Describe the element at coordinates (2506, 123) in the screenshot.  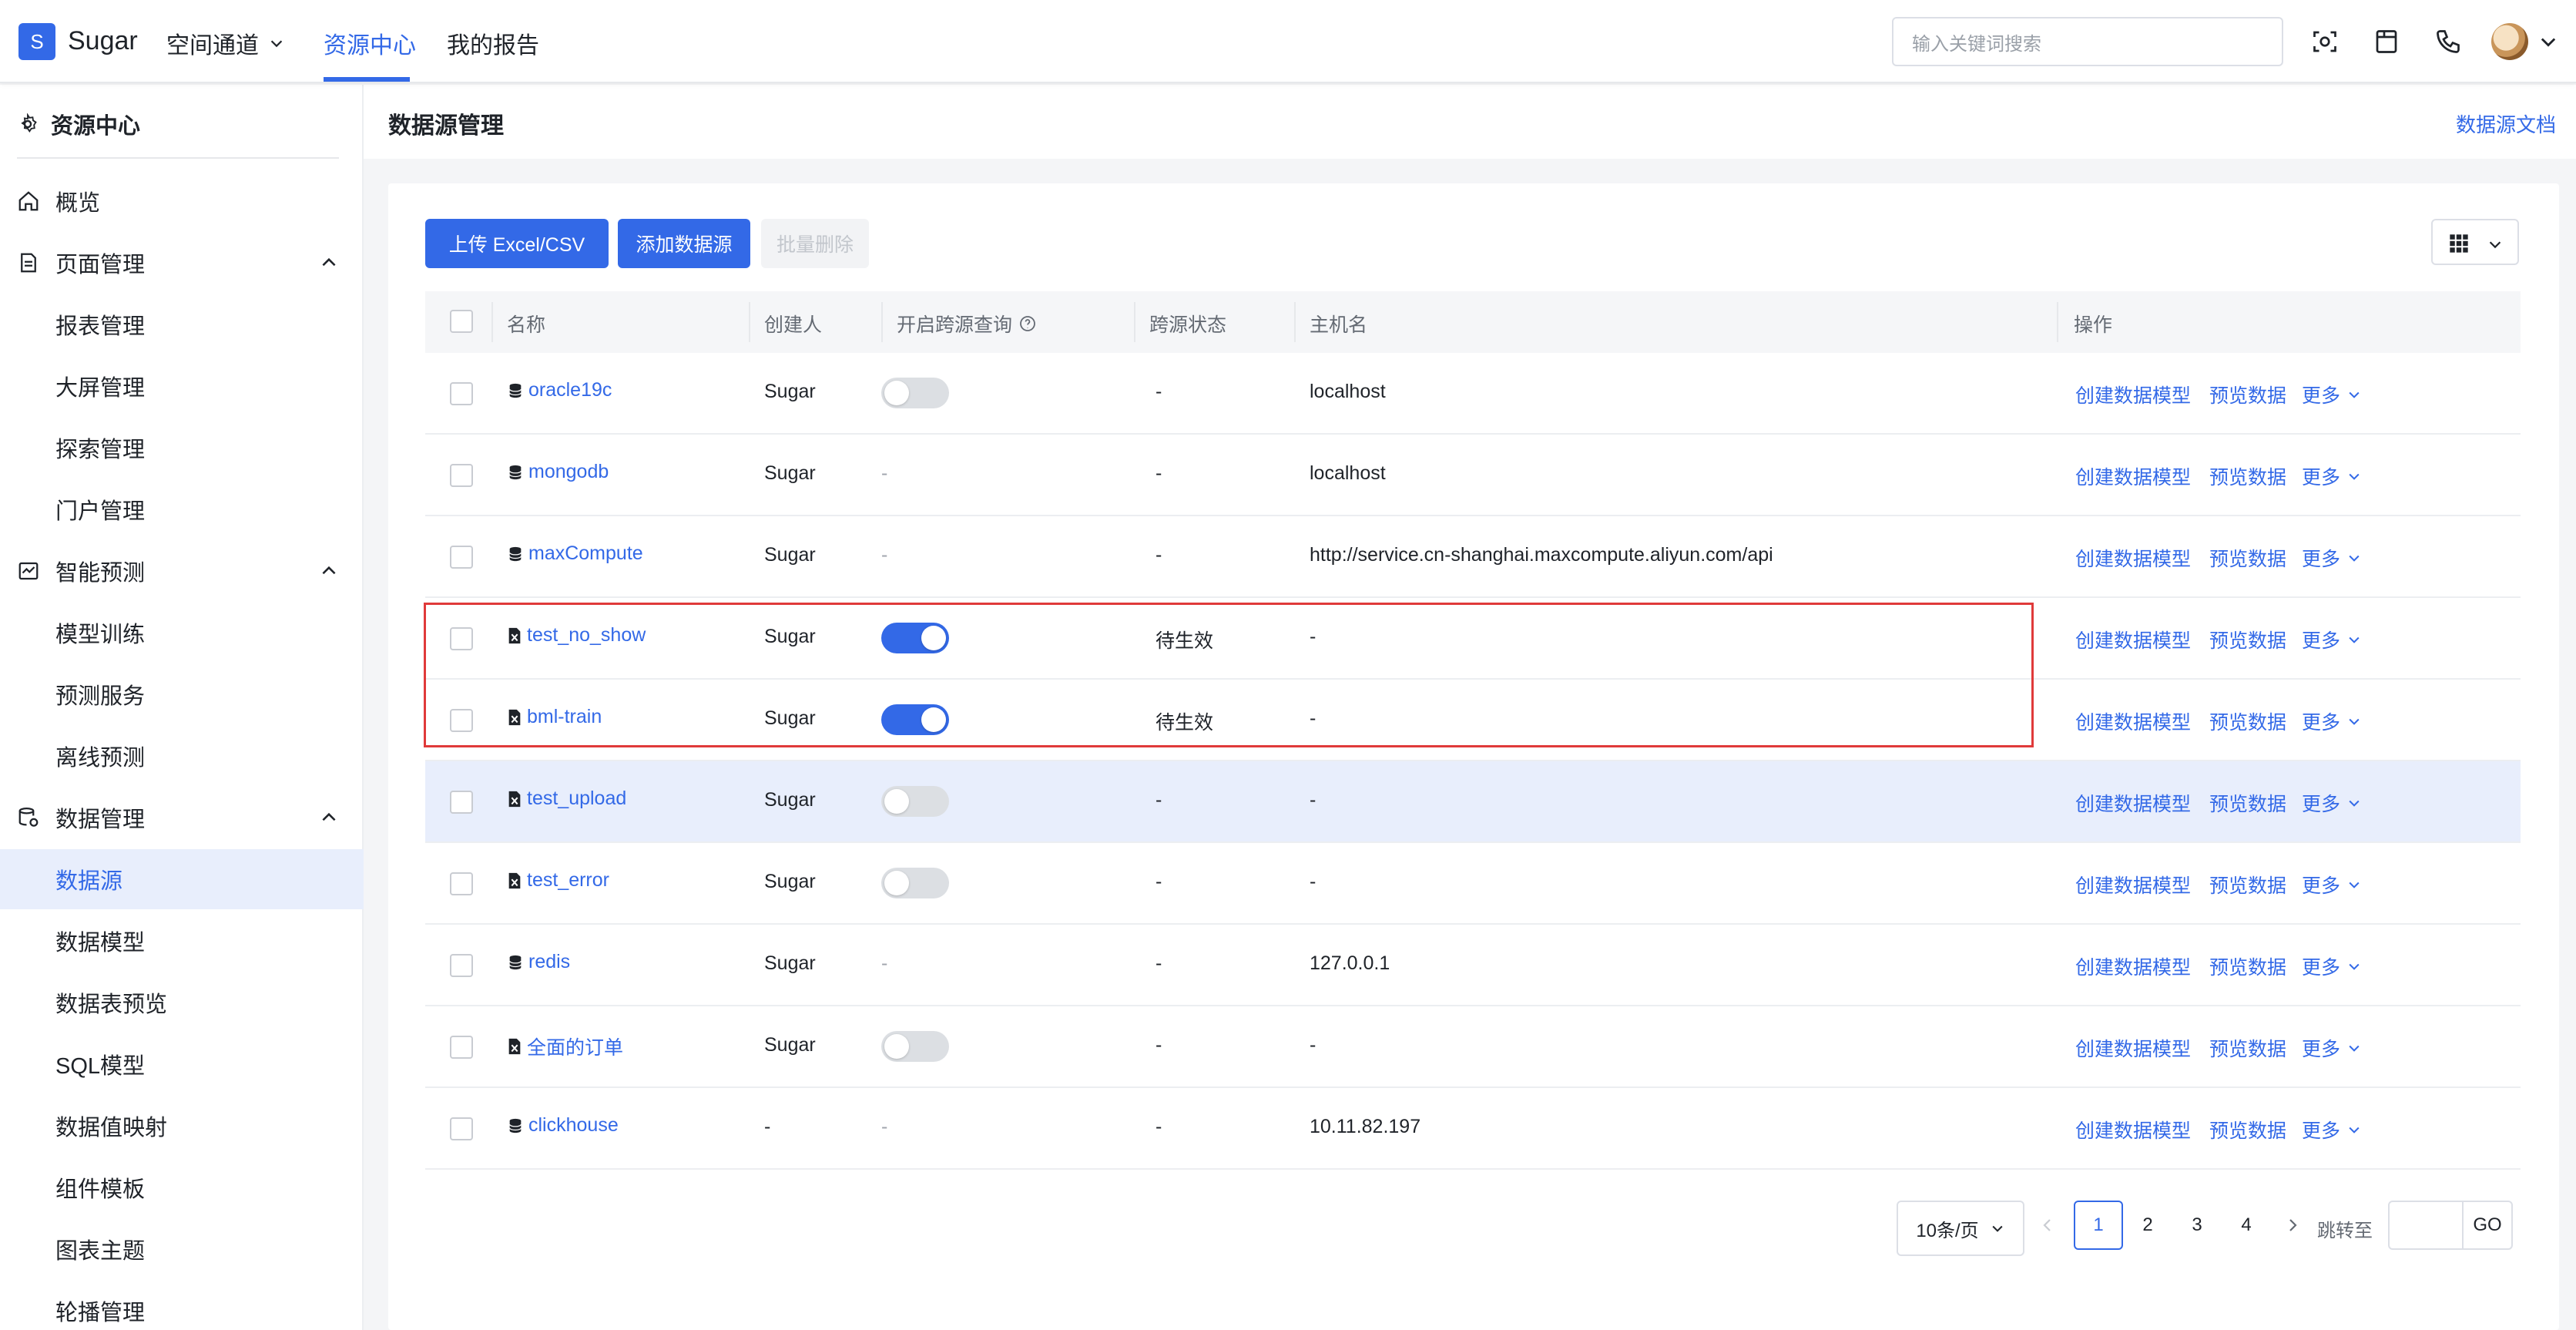
I see `data-source-doc-link: 数据源文档` at that location.